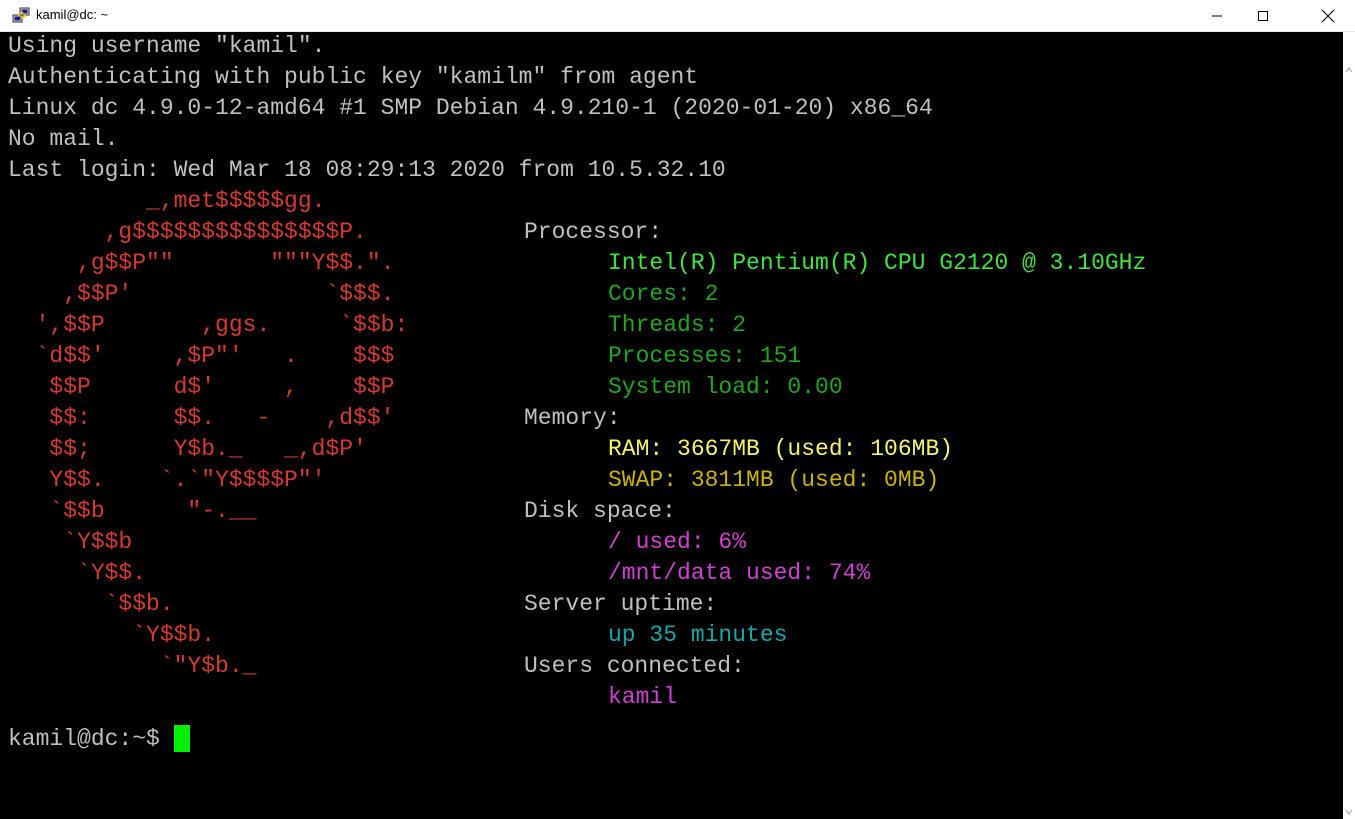  I want to click on cpu-model: Intel(R) Pentium(R) CPU G2120 @ 3.10GHz, so click(877, 263).